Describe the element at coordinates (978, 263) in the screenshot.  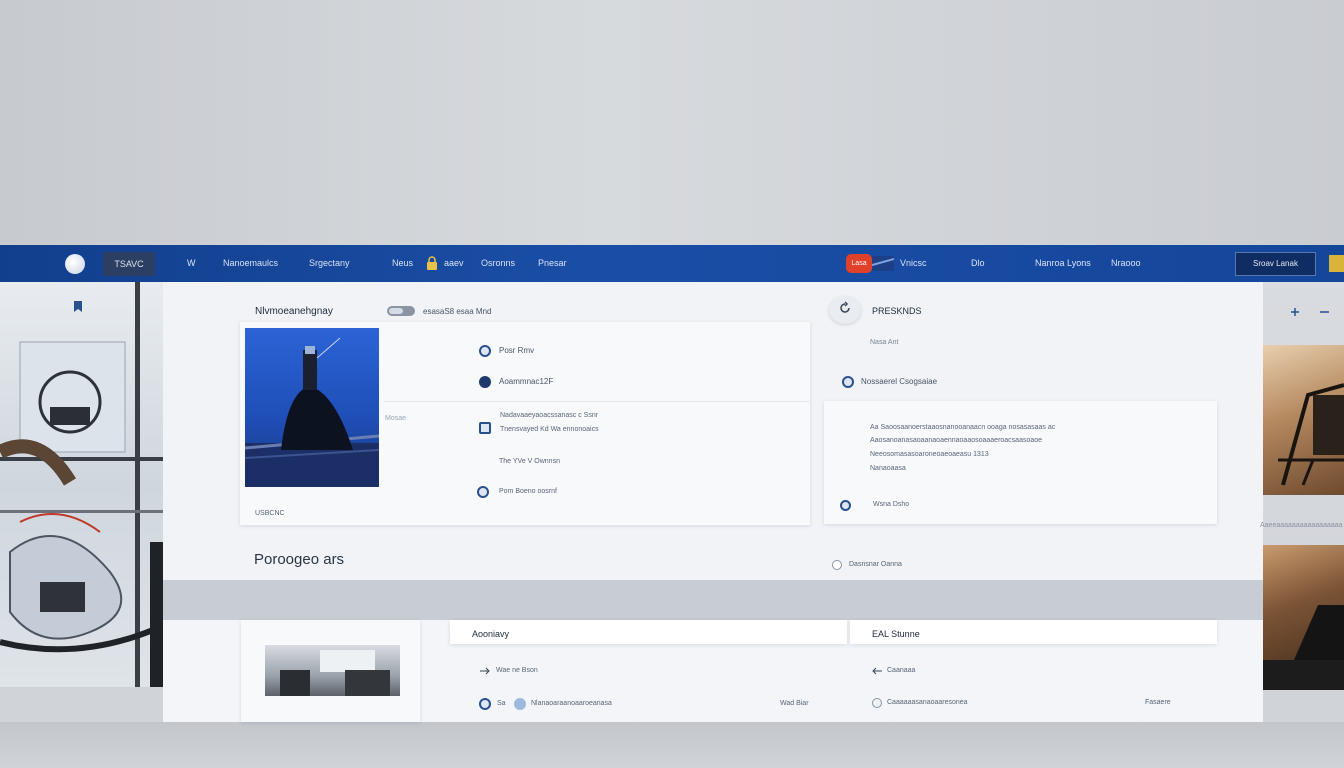
I see `nav-language: Dlo` at that location.